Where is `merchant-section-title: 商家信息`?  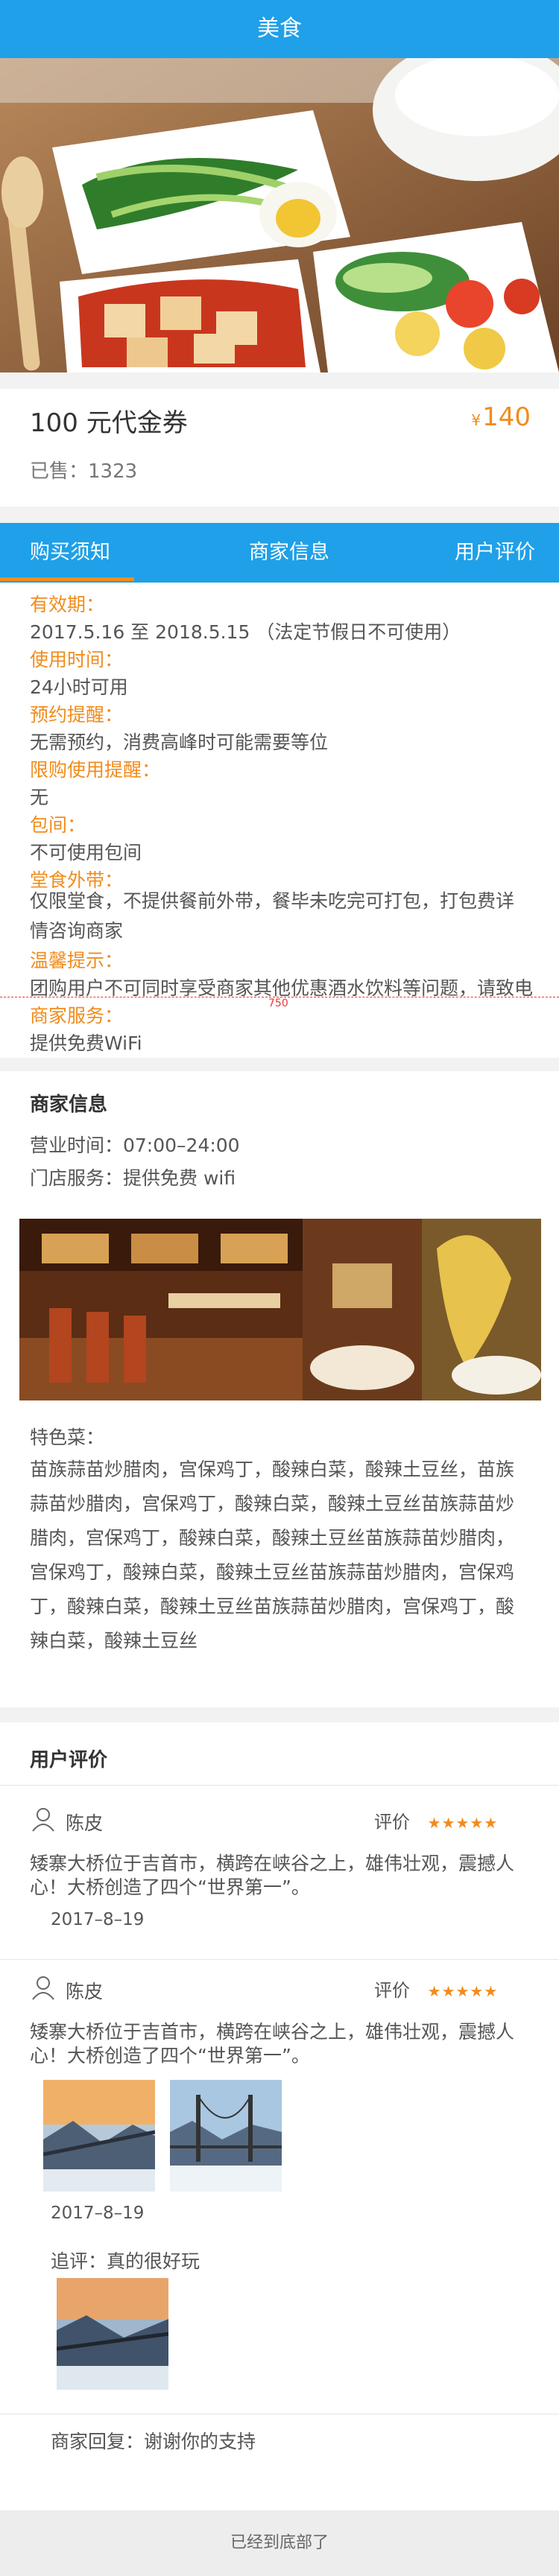
merchant-section-title: 商家信息 is located at coordinates (69, 1105).